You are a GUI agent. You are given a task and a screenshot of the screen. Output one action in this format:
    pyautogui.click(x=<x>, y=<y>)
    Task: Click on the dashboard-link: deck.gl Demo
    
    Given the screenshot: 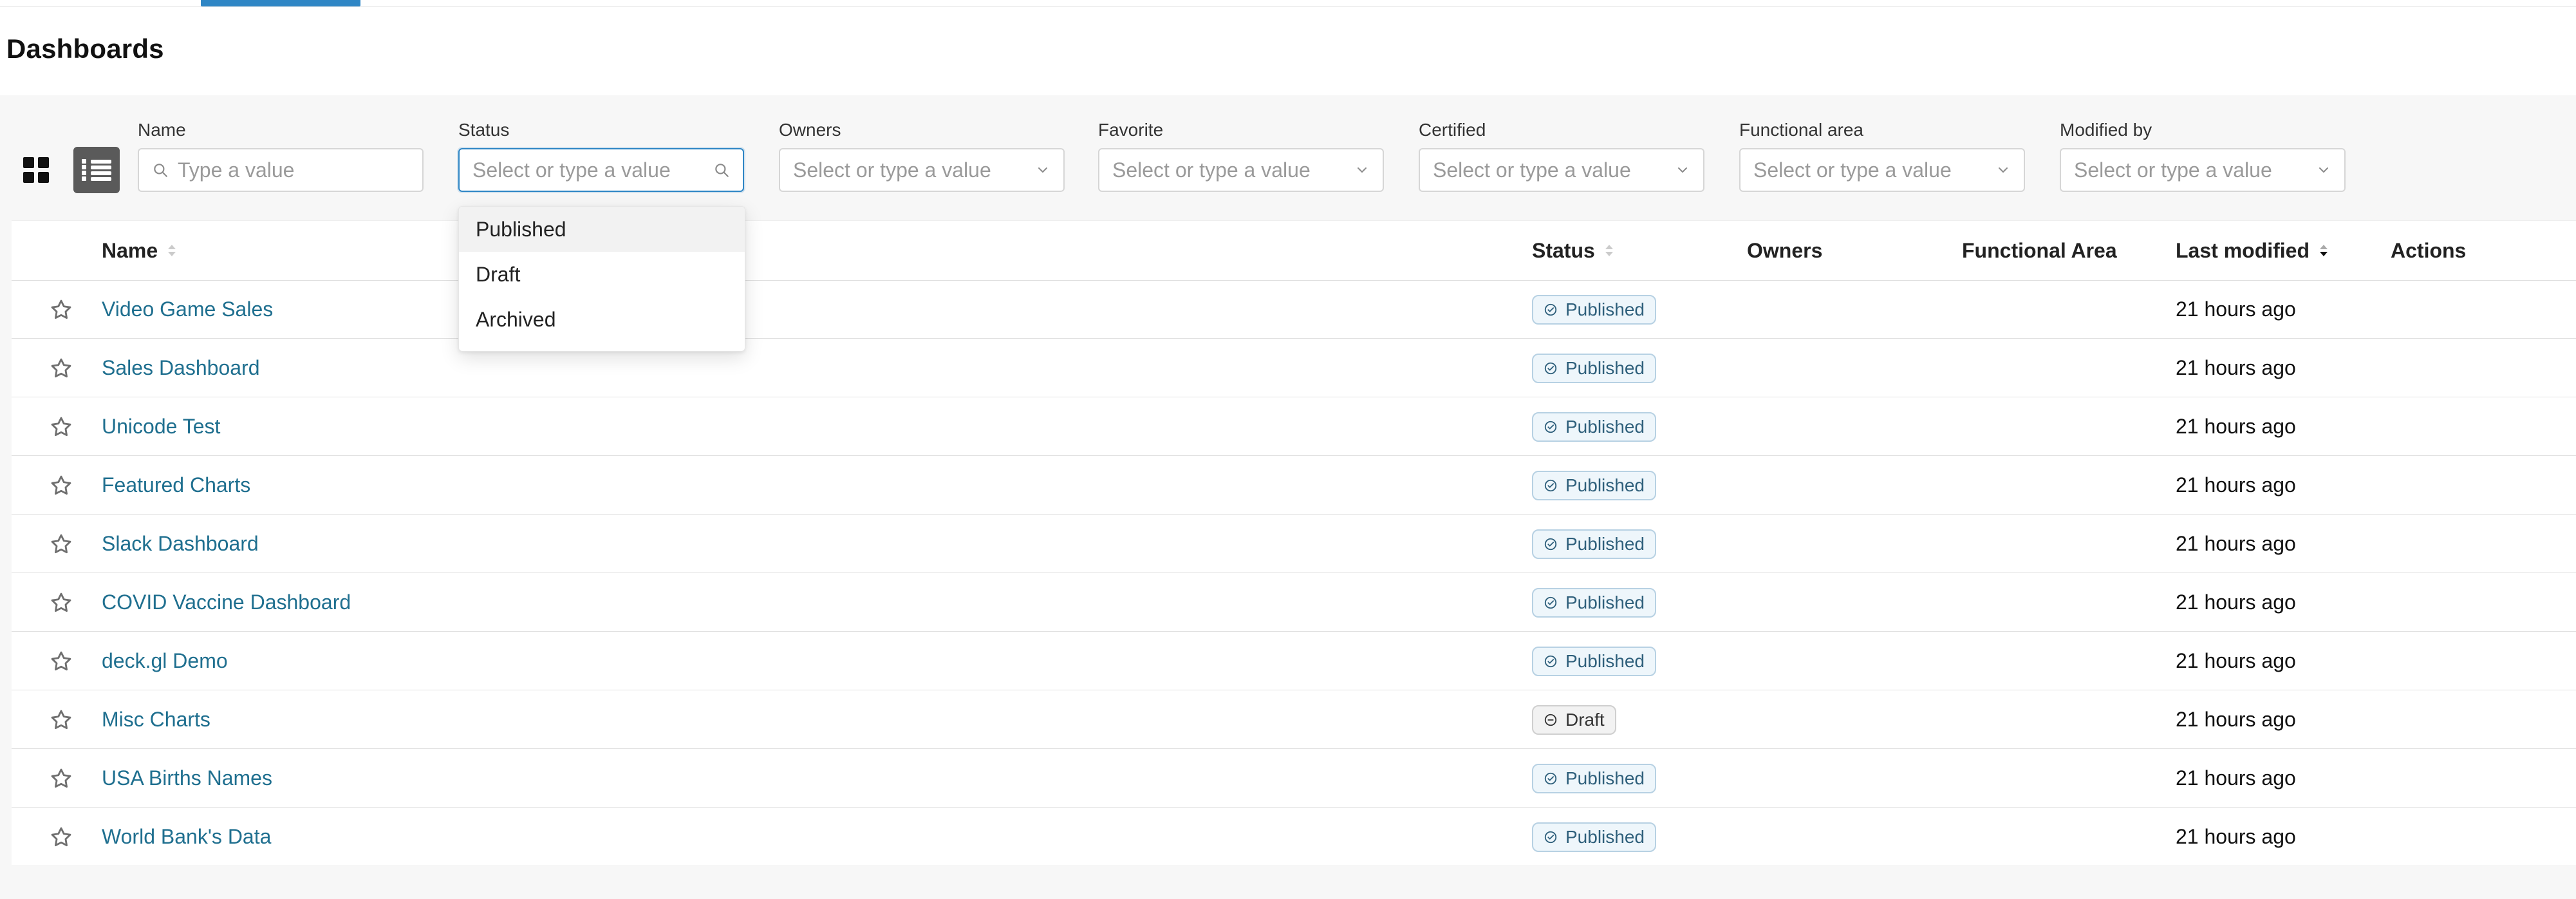 What is the action you would take?
    pyautogui.click(x=165, y=661)
    